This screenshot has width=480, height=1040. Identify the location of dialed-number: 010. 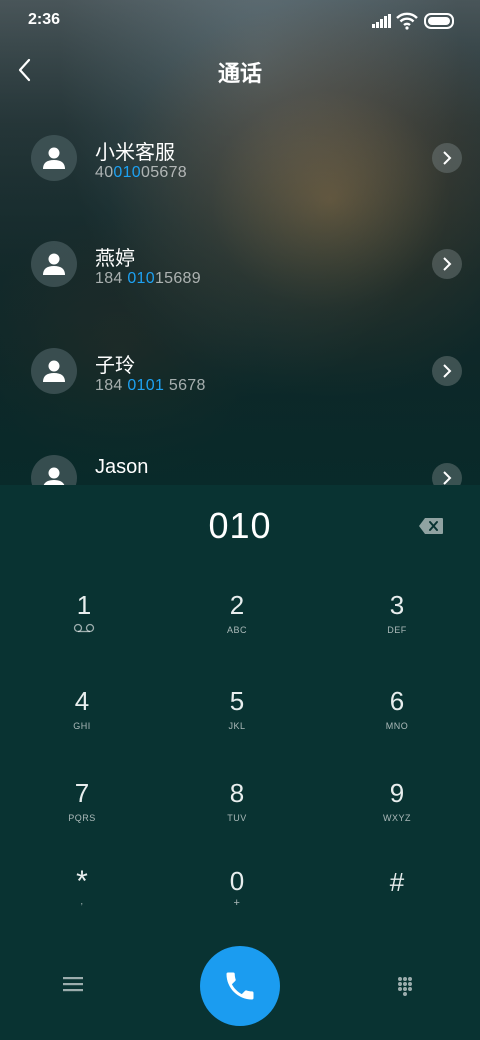
(240, 525).